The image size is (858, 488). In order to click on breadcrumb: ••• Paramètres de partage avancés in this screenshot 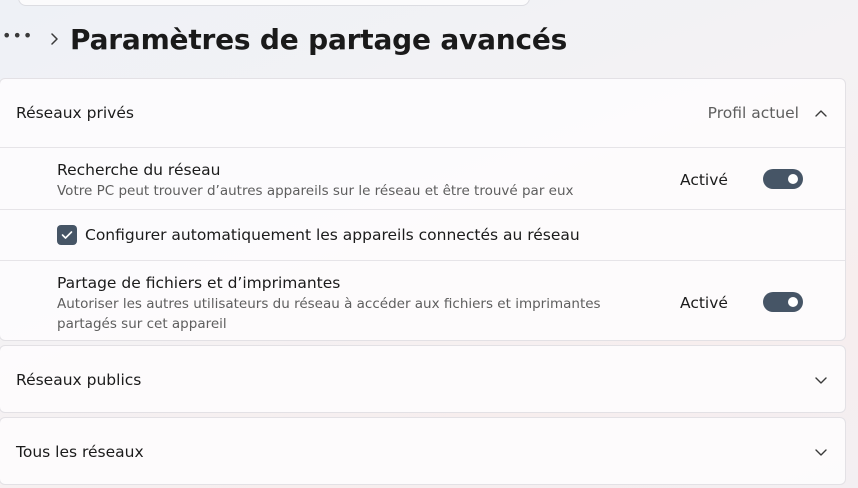, I will do `click(283, 39)`.